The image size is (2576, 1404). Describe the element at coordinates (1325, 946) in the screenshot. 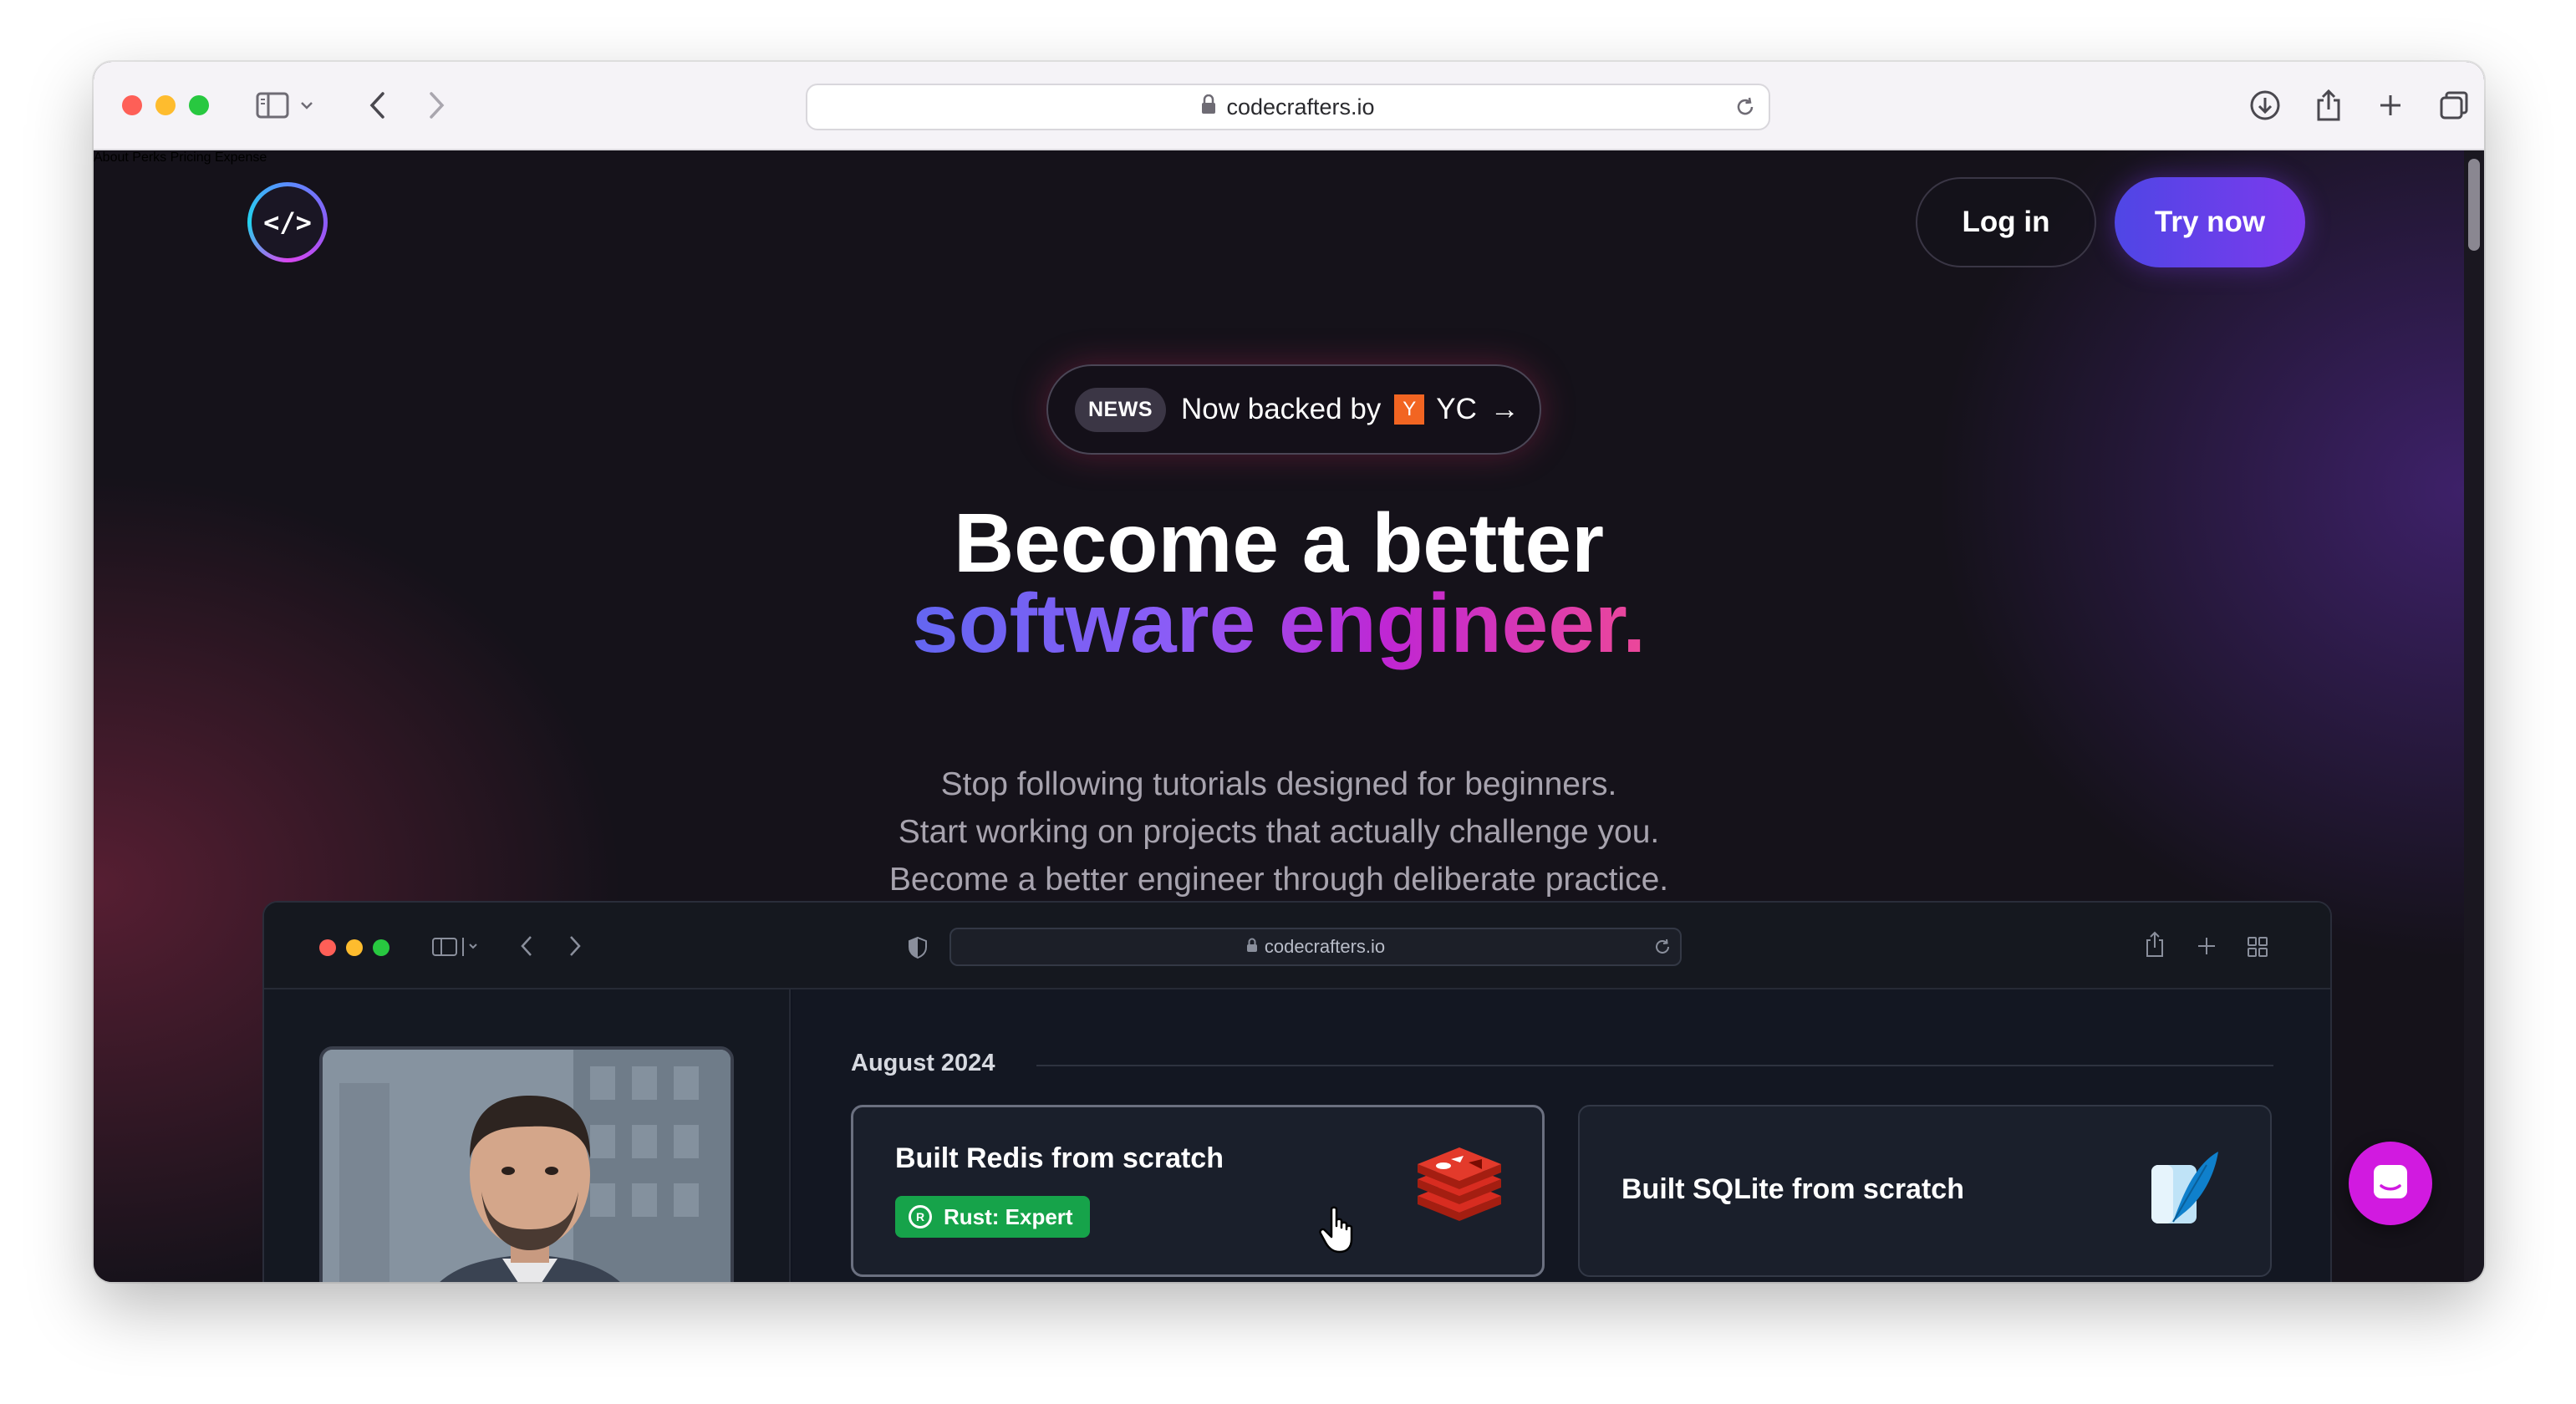

I see `preview-url-text: codecrafters.io` at that location.